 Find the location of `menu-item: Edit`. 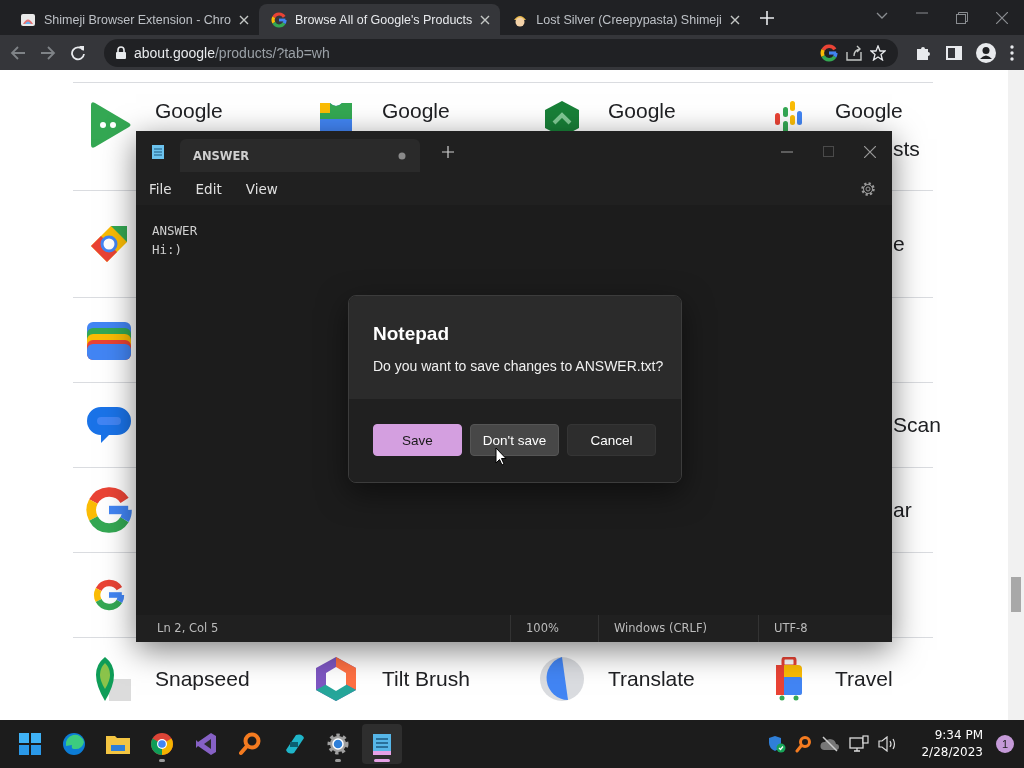

menu-item: Edit is located at coordinates (220, 188).